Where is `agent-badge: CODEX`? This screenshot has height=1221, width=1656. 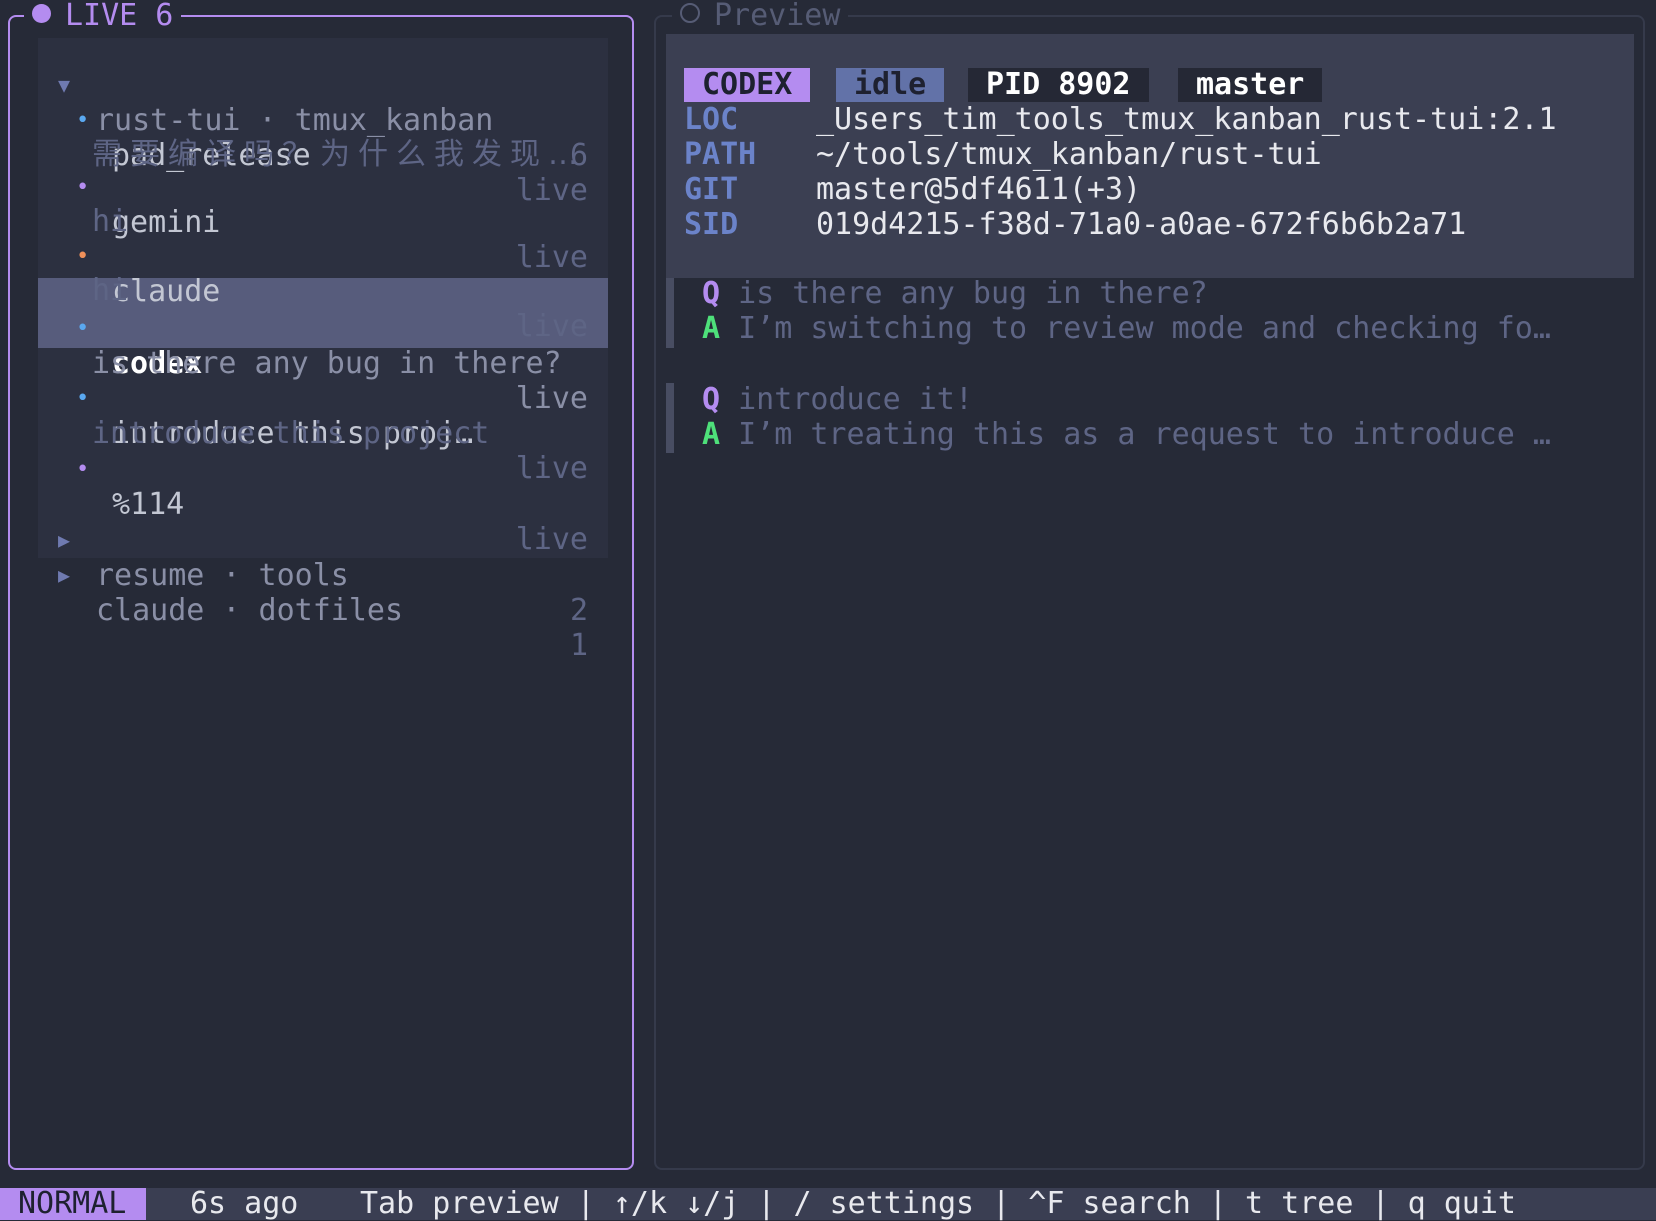
agent-badge: CODEX is located at coordinates (747, 85).